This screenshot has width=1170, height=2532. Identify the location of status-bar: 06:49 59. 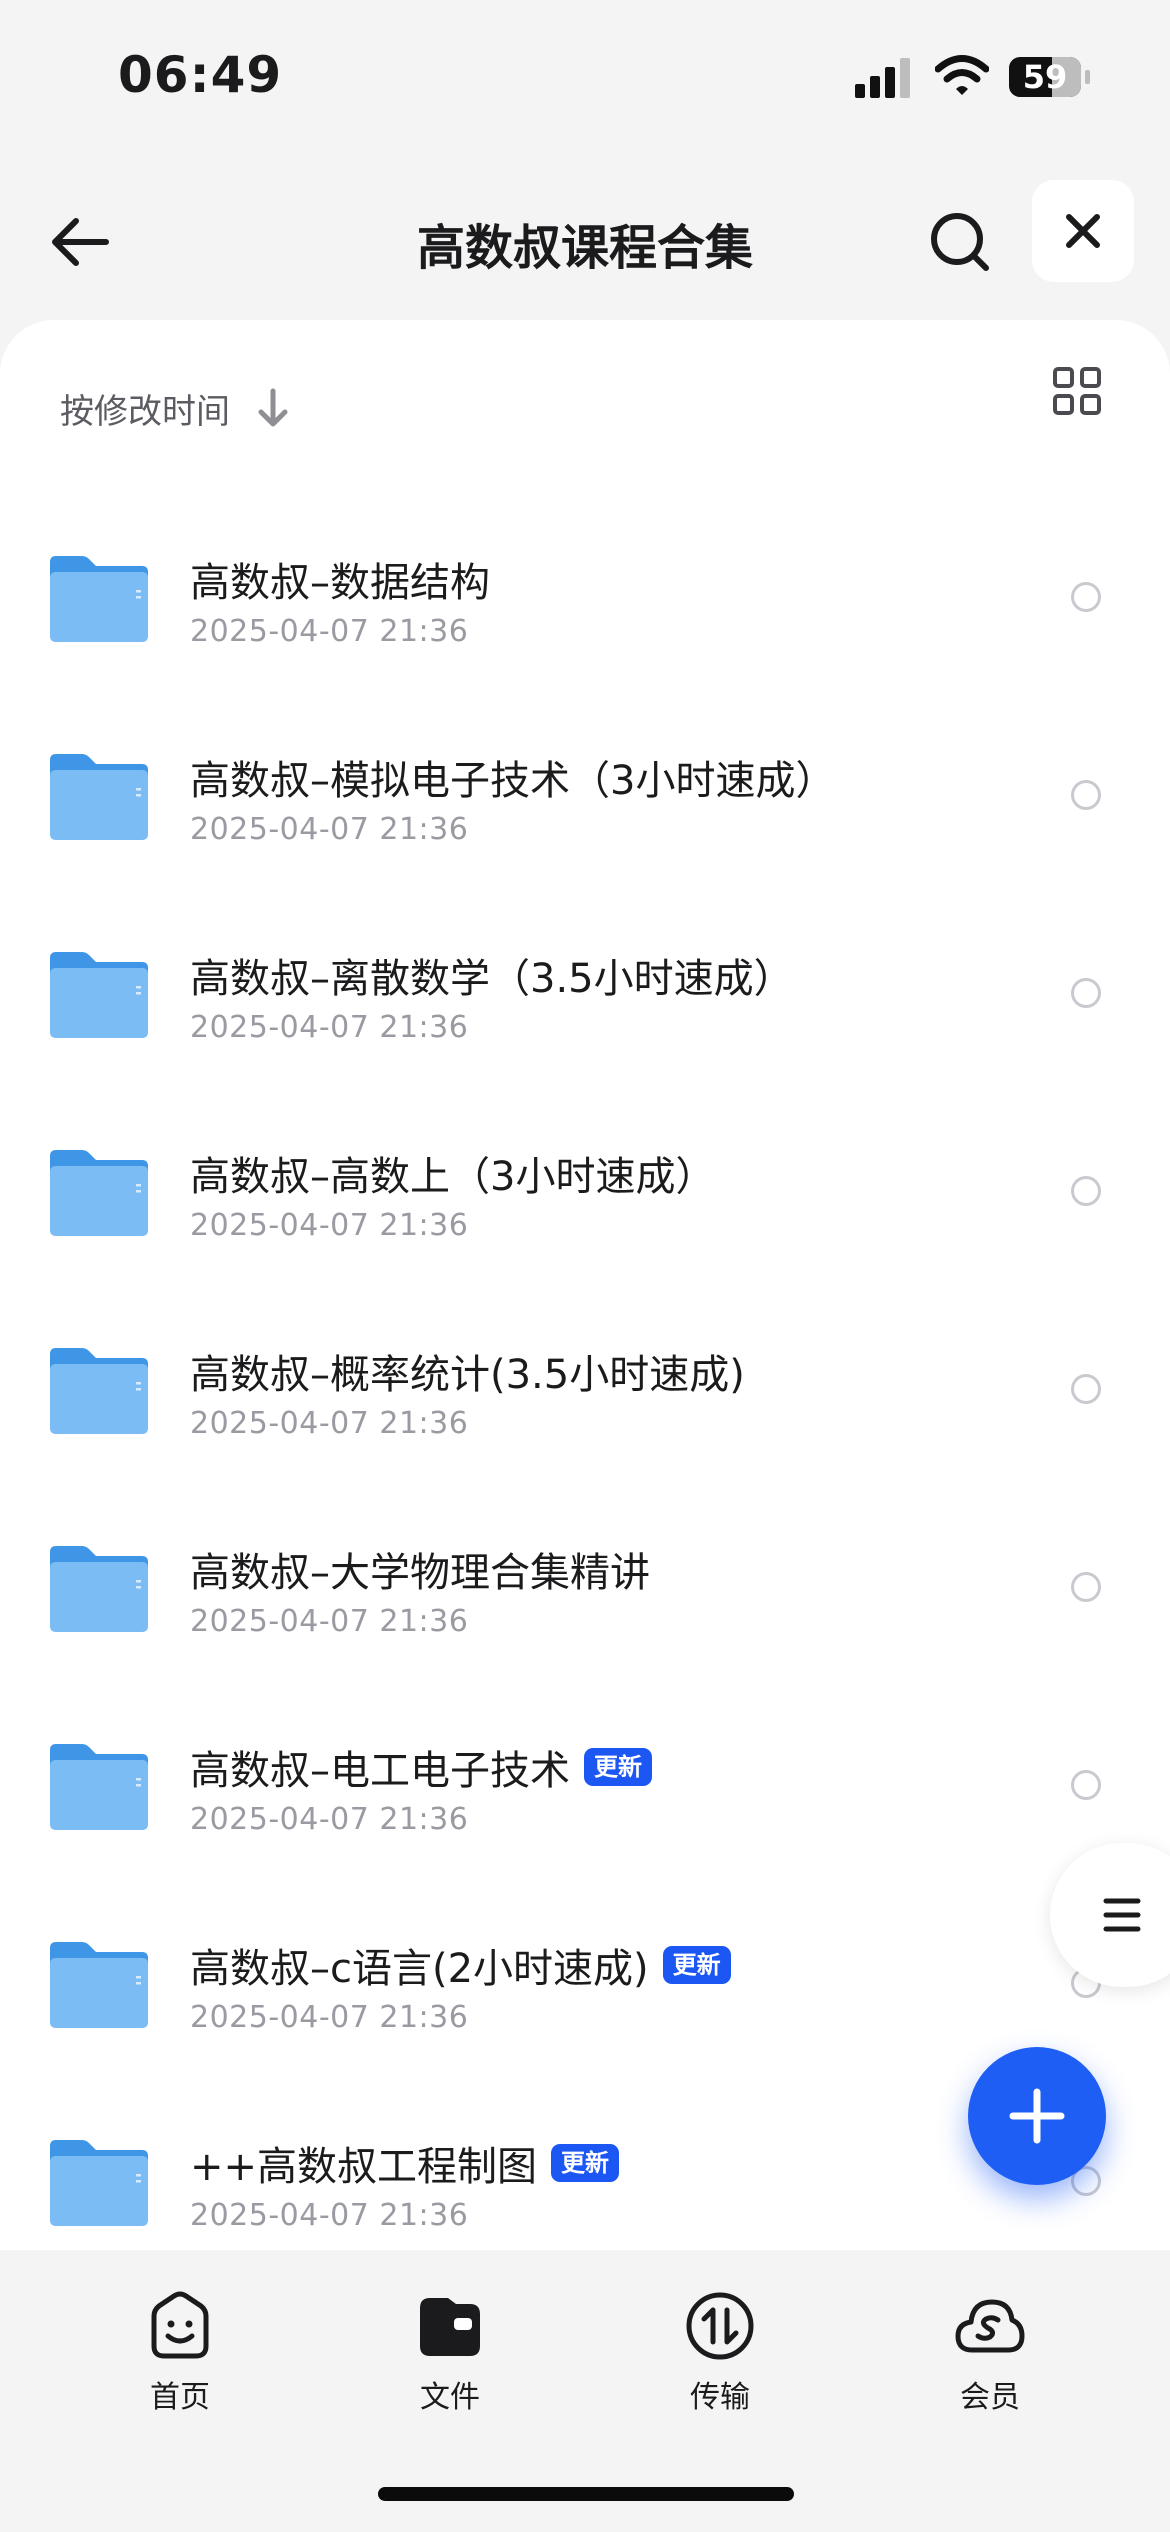
(585, 75).